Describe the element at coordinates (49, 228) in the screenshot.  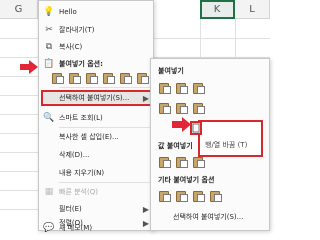
I see `comment-icon: 💬` at that location.